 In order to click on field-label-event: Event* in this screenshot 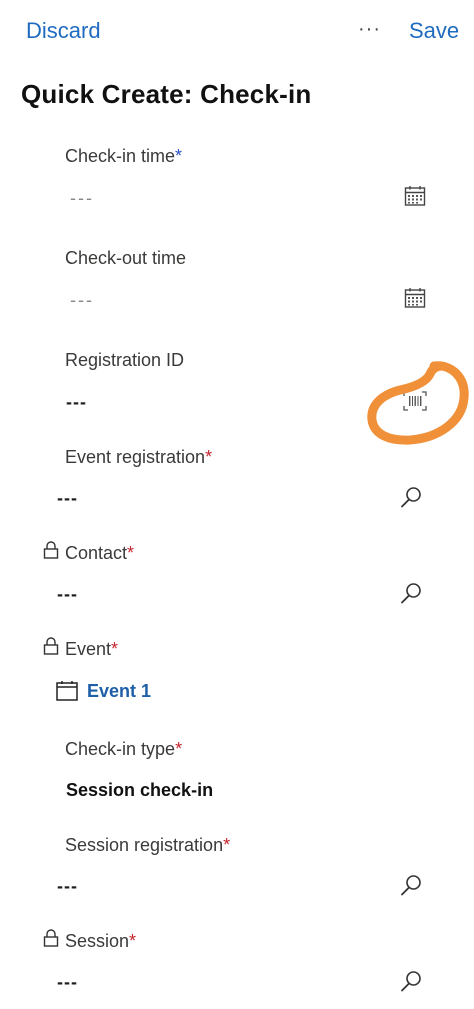, I will do `click(91, 649)`.